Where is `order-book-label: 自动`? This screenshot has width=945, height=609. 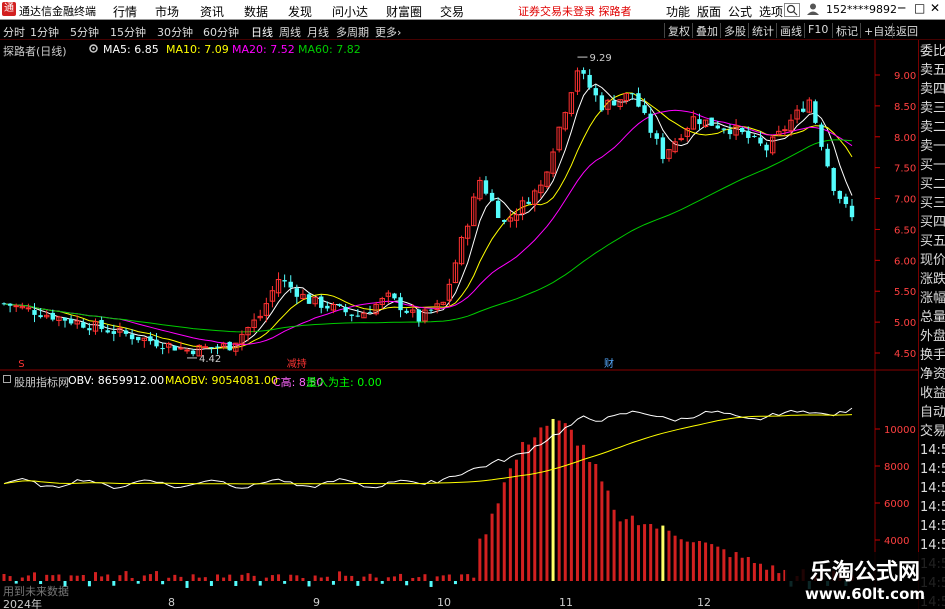 order-book-label: 自动 is located at coordinates (932, 413).